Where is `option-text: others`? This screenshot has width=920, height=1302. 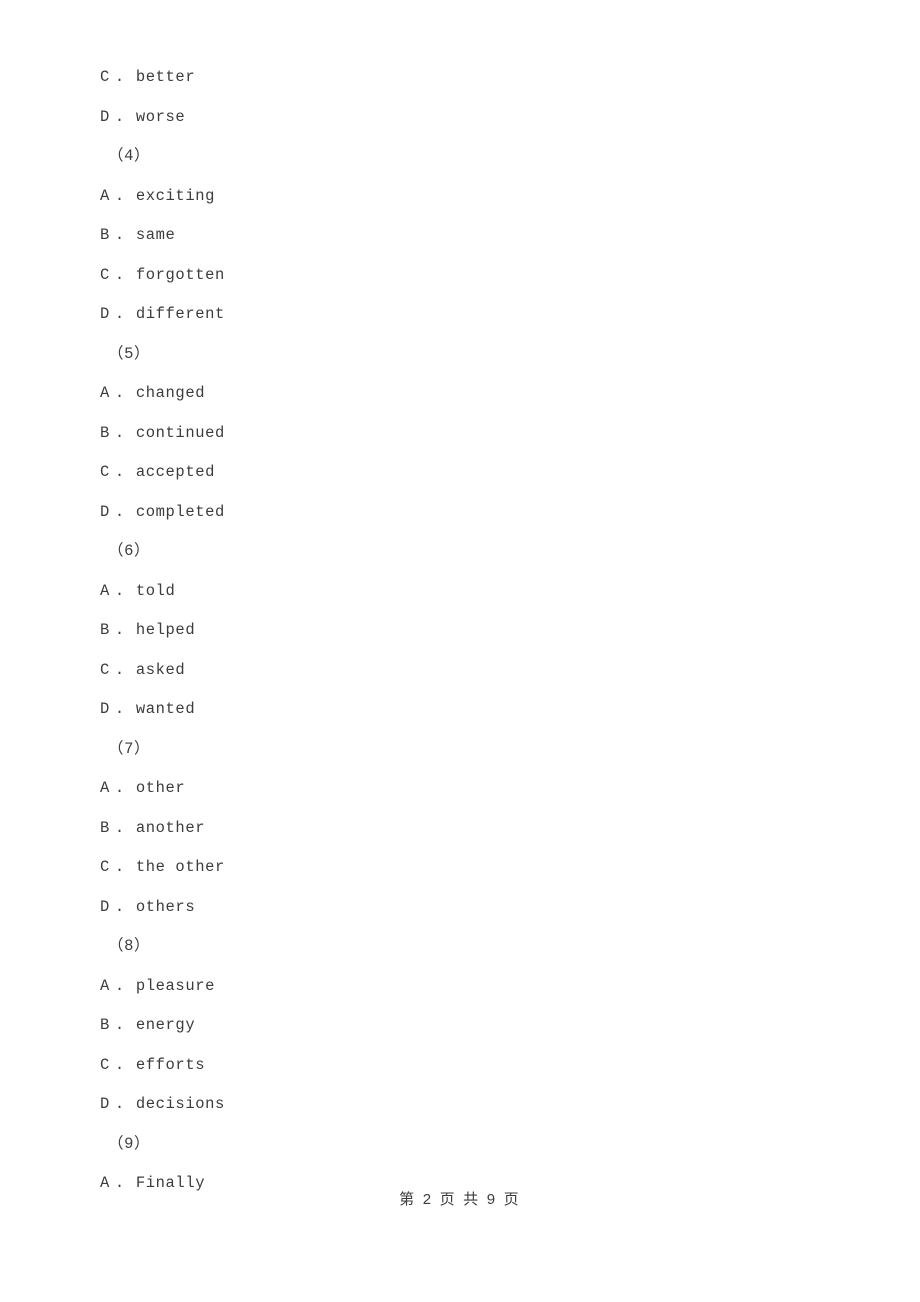
option-text: others is located at coordinates (165, 906).